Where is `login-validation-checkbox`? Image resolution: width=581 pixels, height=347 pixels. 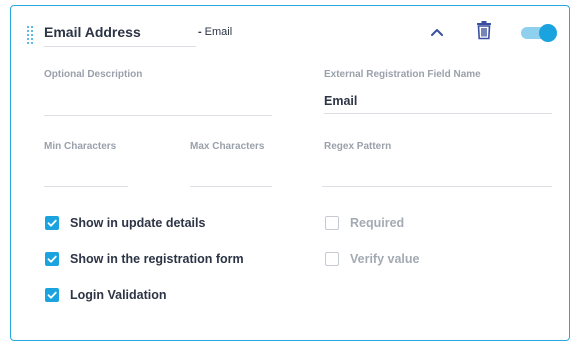 login-validation-checkbox is located at coordinates (52, 295).